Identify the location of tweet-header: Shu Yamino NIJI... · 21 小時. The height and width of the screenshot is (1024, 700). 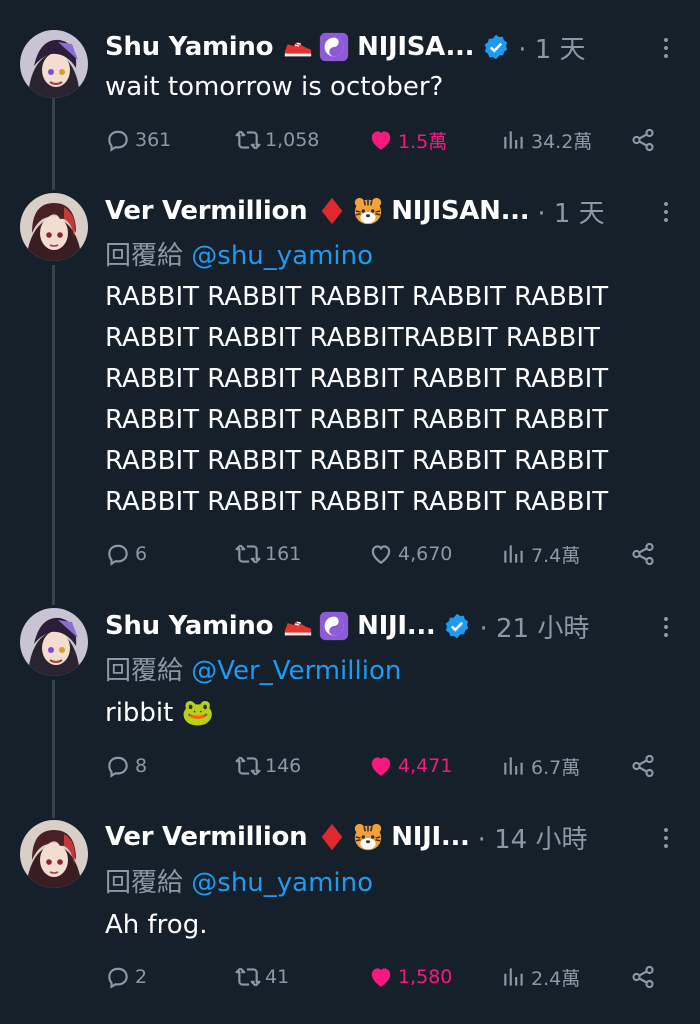
(392, 626).